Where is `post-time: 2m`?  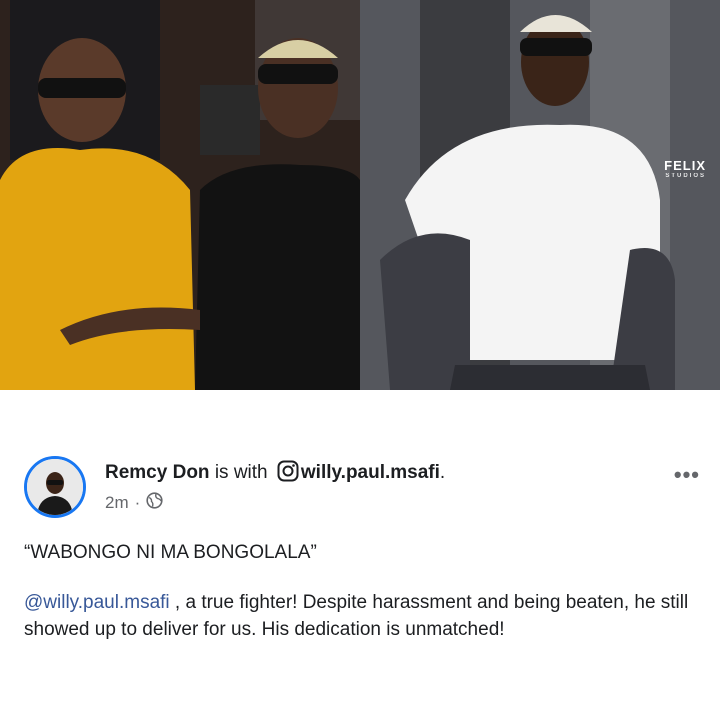
post-time: 2m is located at coordinates (117, 503).